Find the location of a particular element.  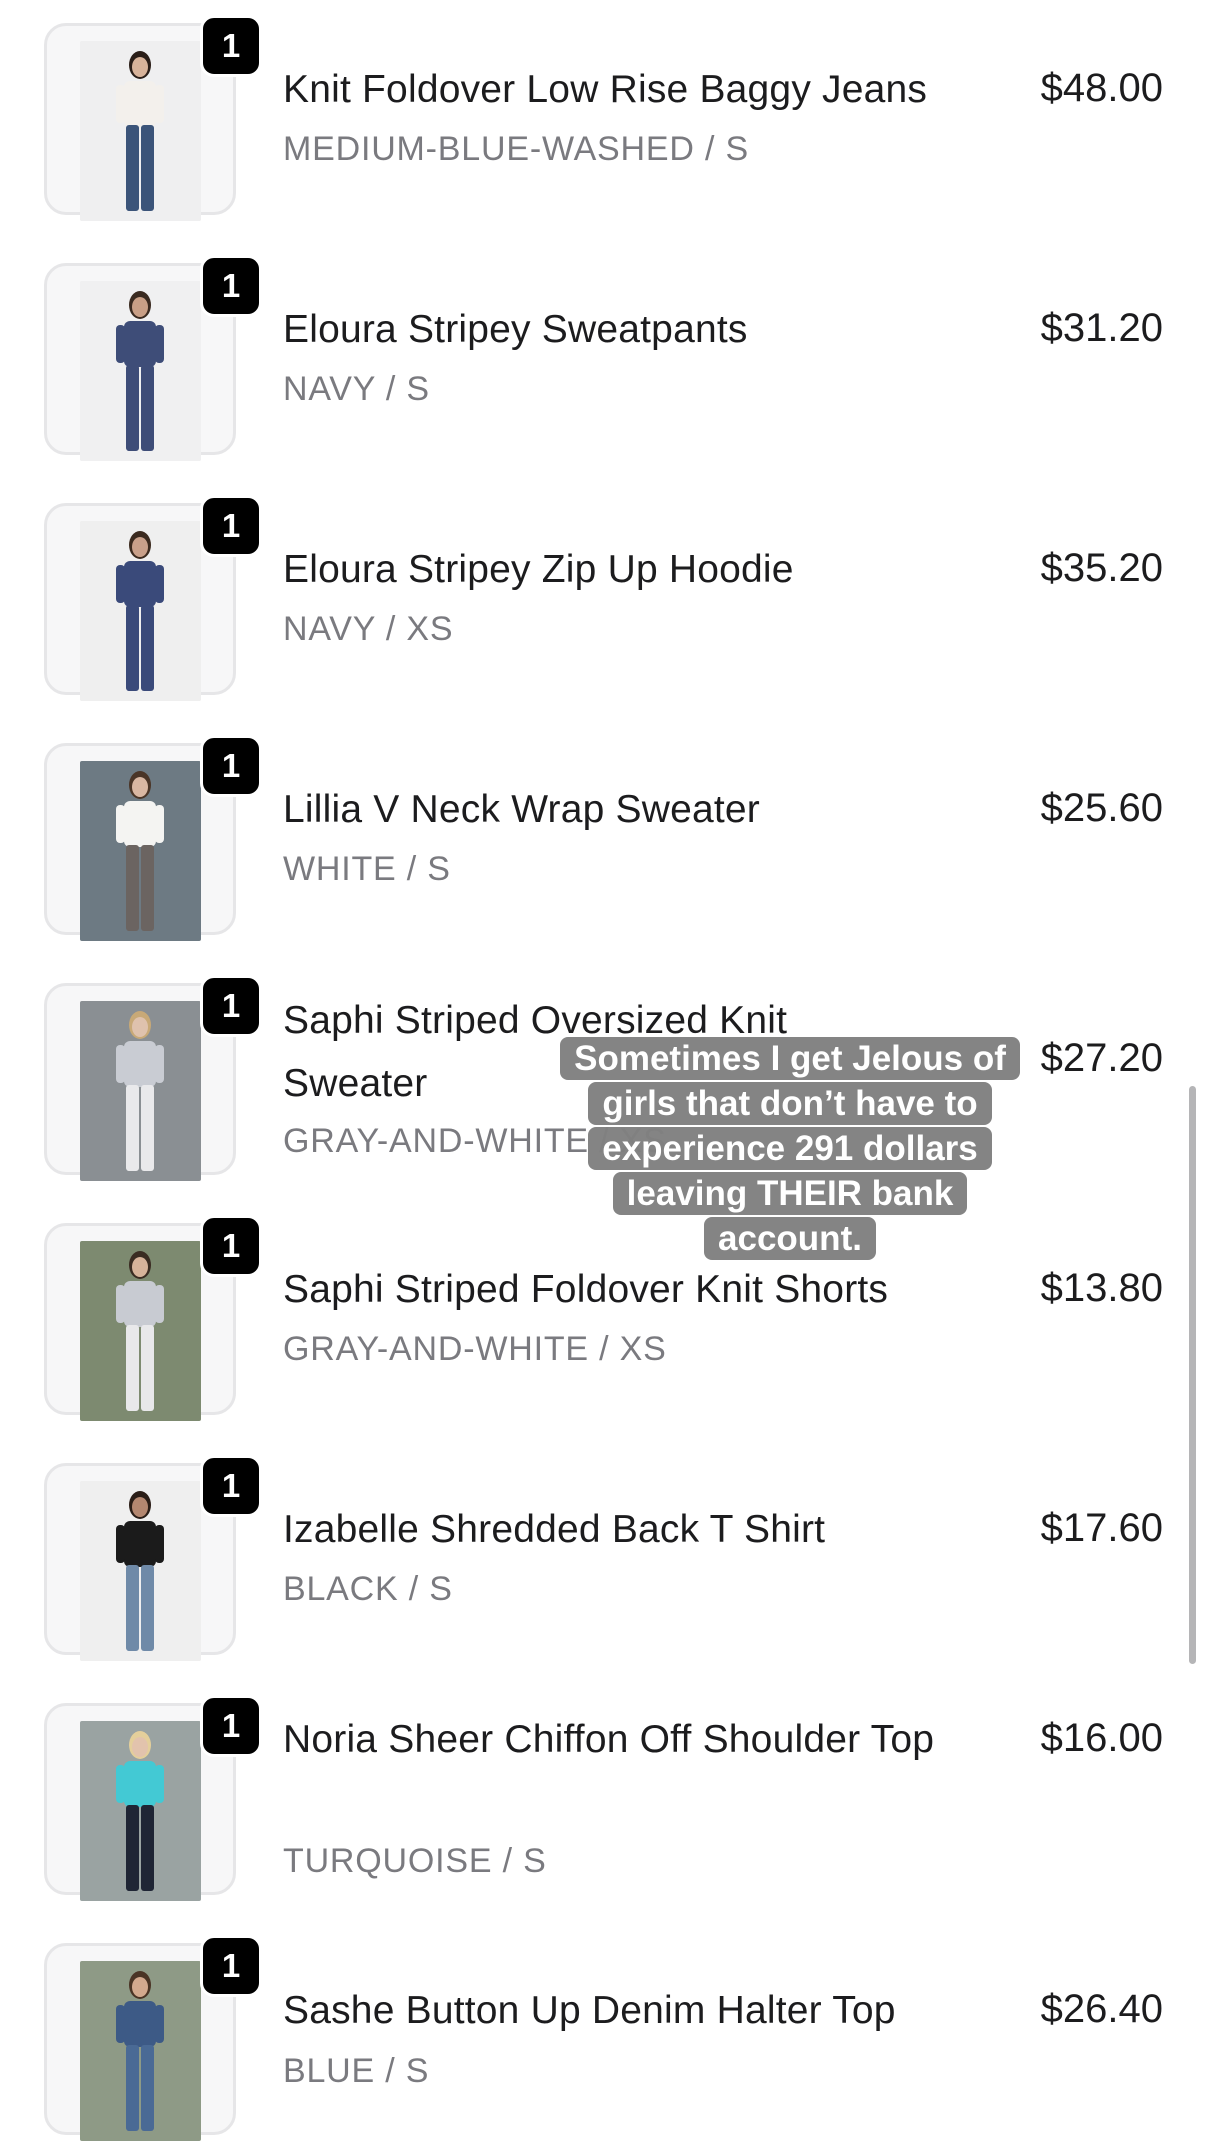

scrollbar is located at coordinates (1192, 1375).